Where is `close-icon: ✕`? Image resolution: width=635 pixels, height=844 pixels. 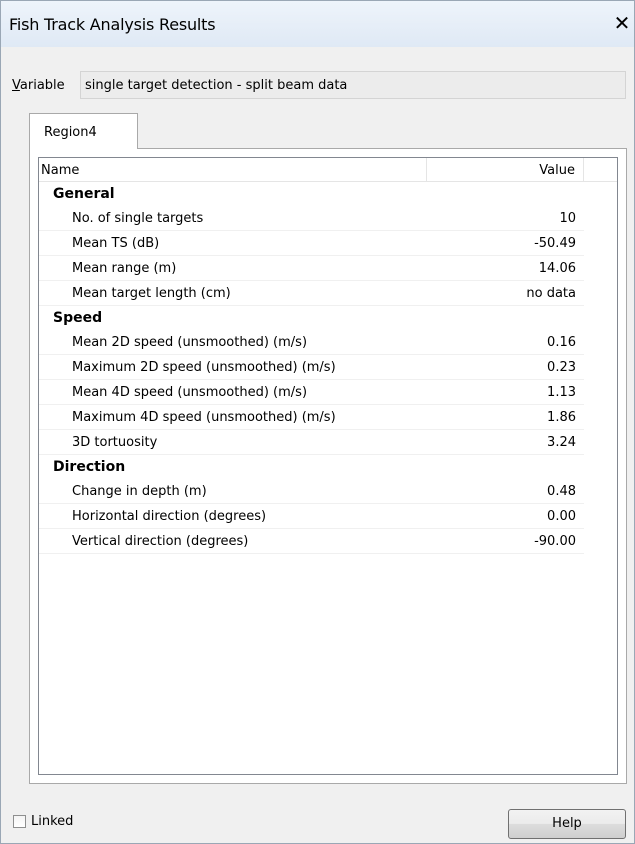 close-icon: ✕ is located at coordinates (622, 23).